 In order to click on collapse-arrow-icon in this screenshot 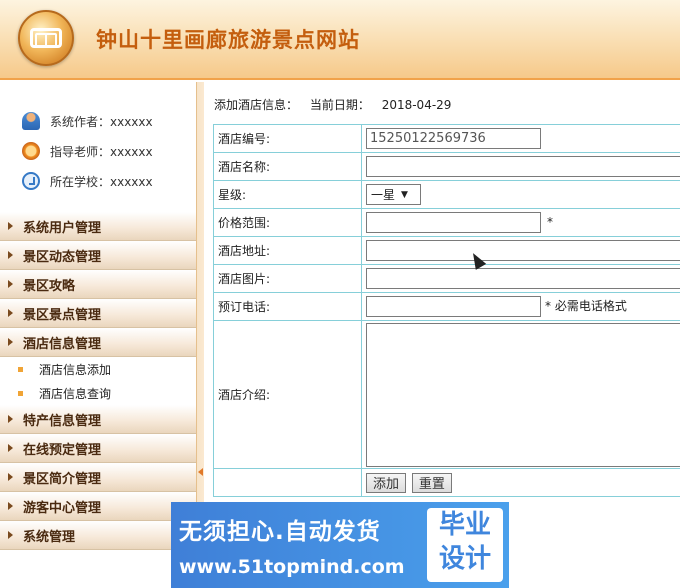, I will do `click(200, 472)`.